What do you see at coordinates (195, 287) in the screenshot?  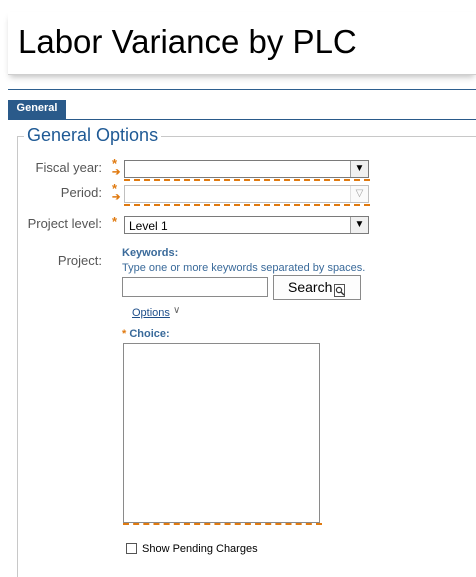 I see `keywords-input` at bounding box center [195, 287].